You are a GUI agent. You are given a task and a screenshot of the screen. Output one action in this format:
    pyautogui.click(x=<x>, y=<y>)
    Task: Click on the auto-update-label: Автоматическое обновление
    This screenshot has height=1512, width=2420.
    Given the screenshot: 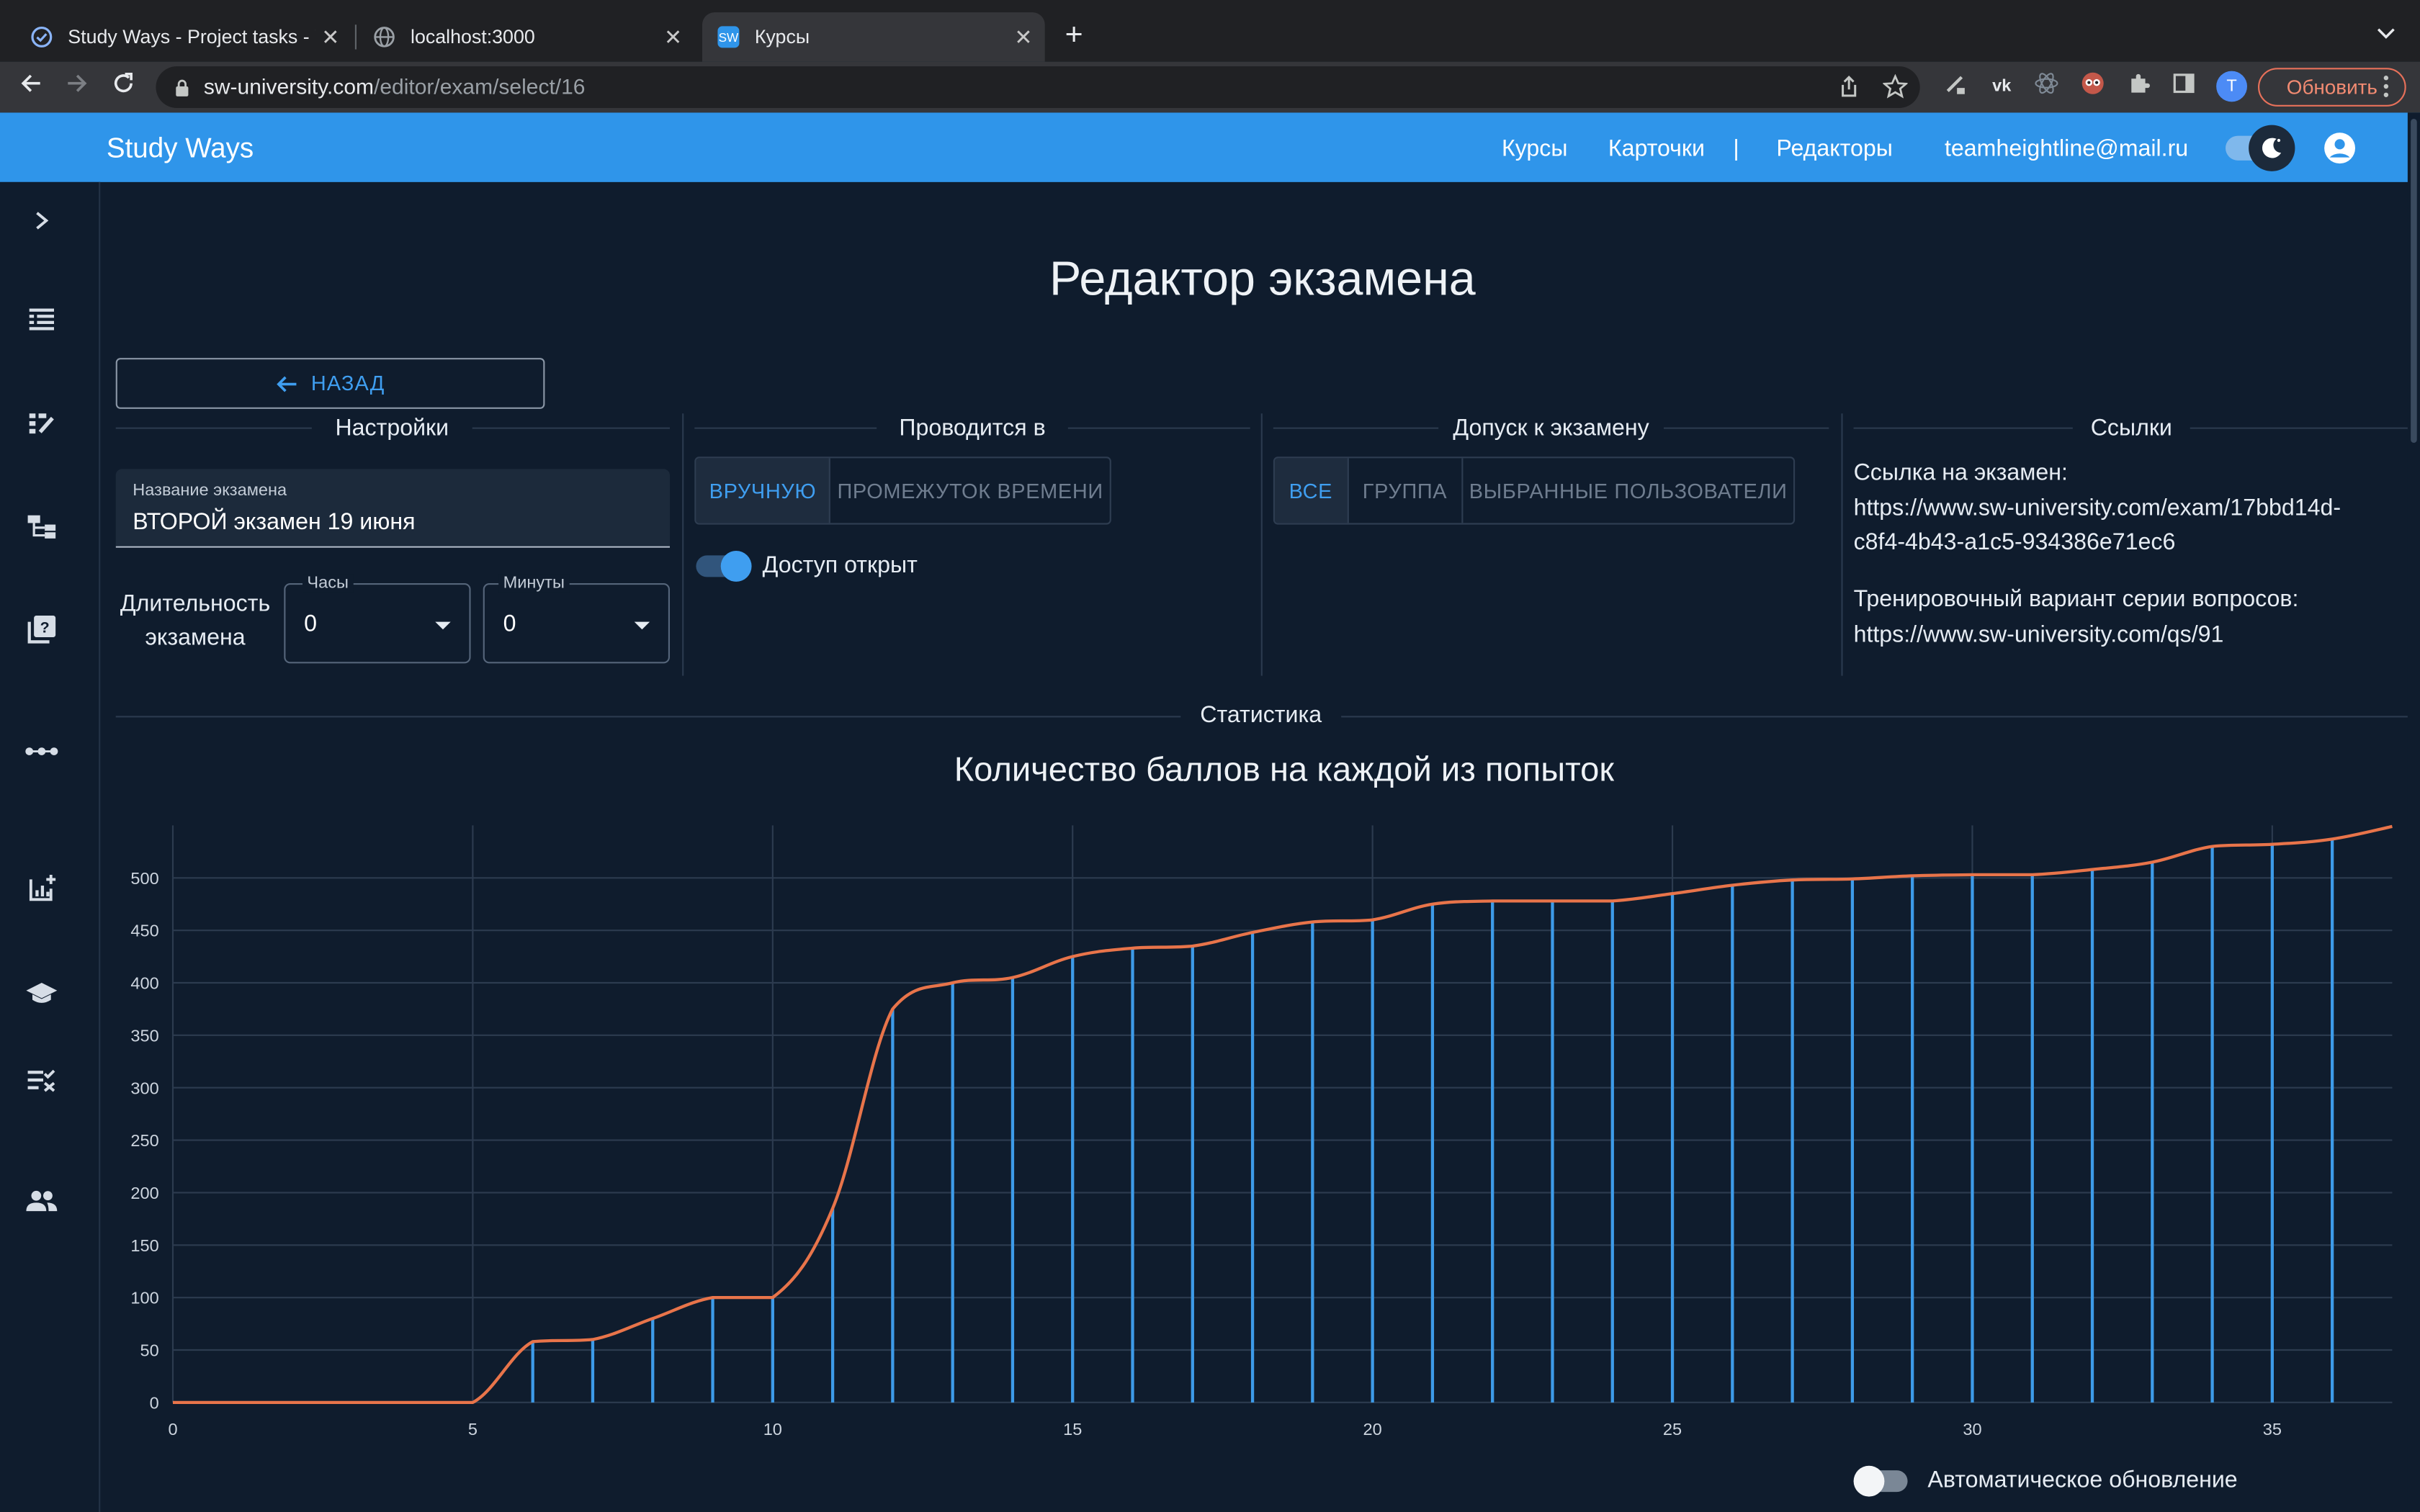 What is the action you would take?
    pyautogui.click(x=2082, y=1480)
    